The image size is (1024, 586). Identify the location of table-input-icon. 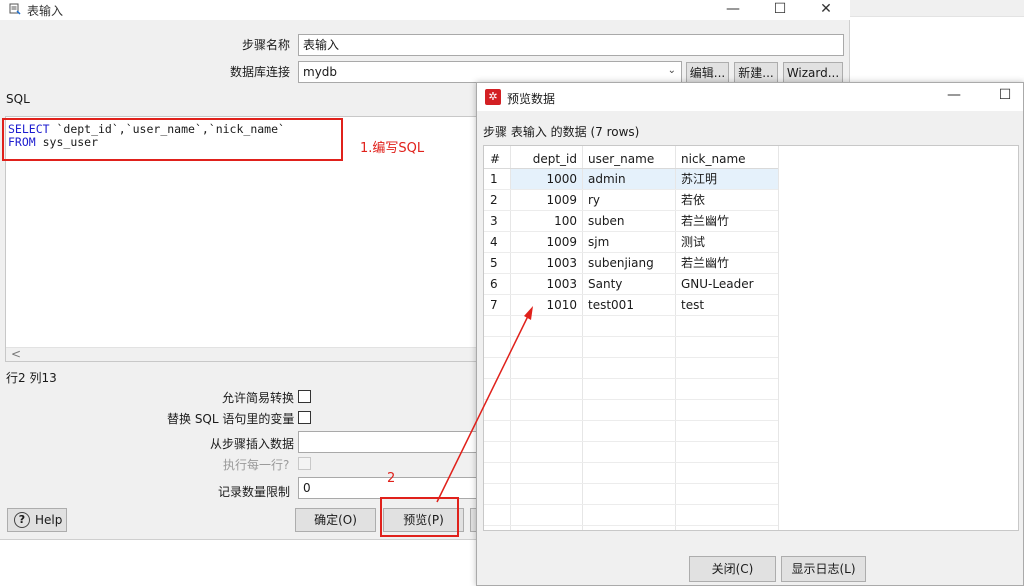
(15, 9).